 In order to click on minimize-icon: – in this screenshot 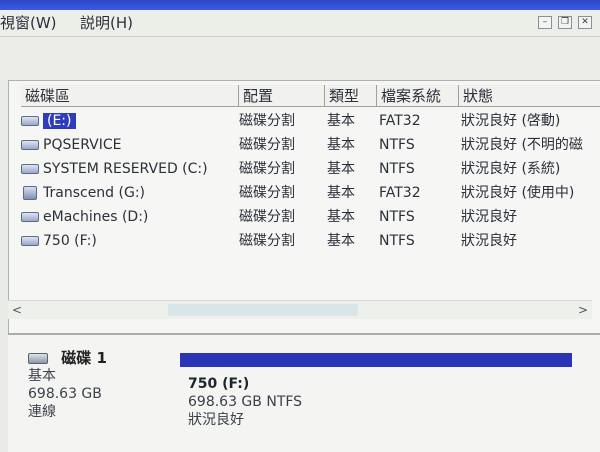, I will do `click(545, 22)`.